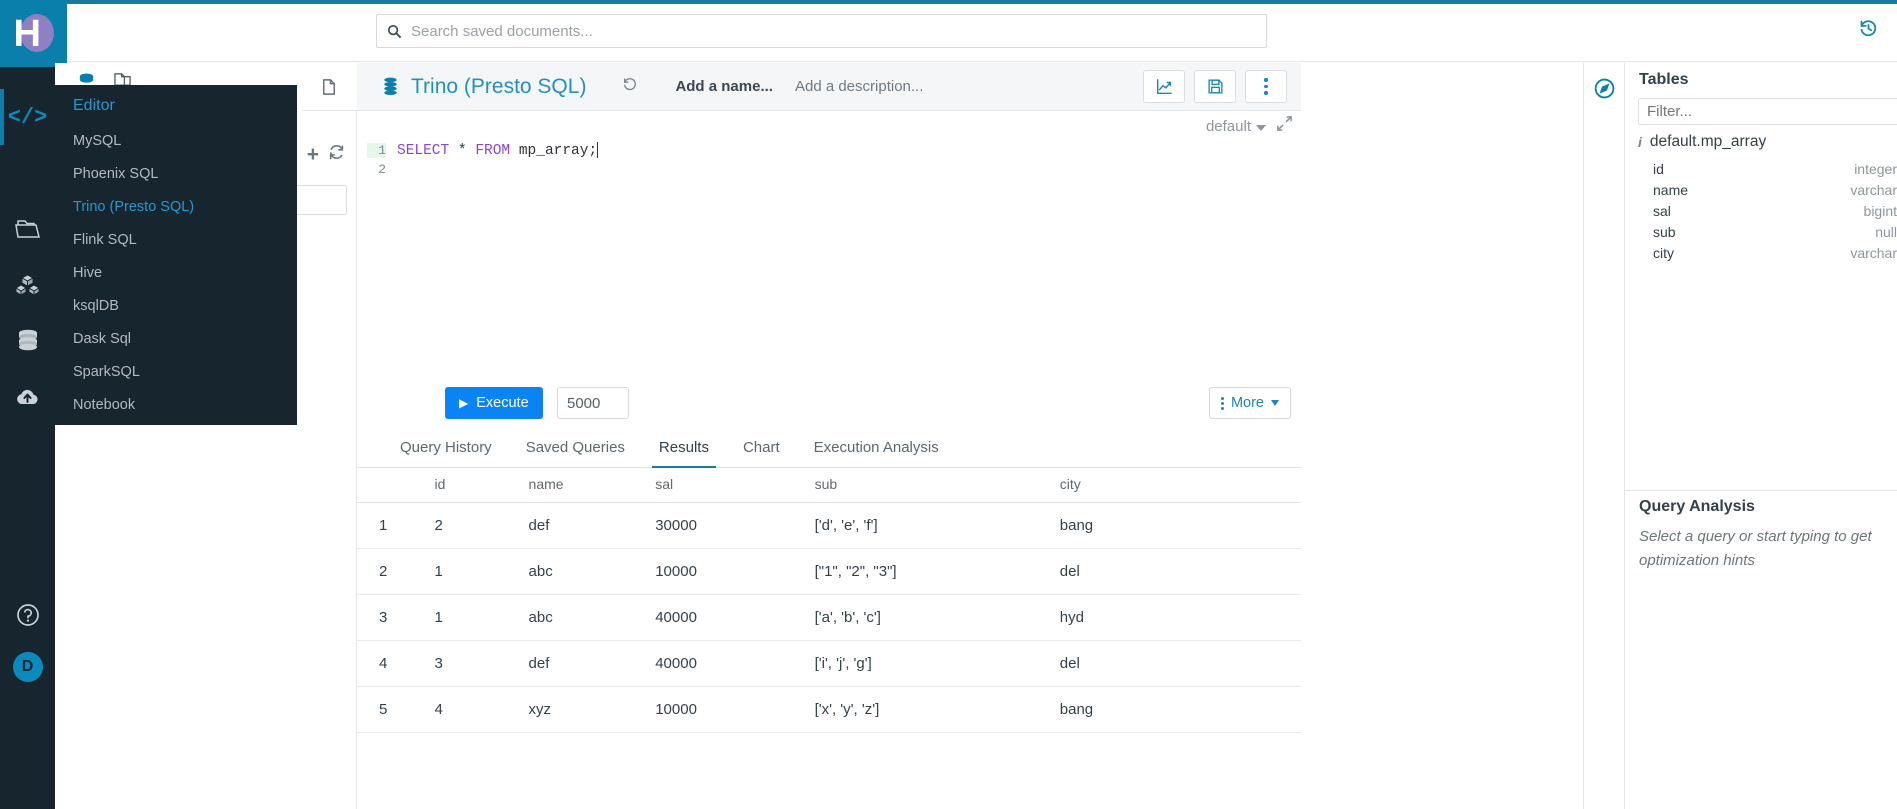  I want to click on cell-id: 4, so click(477, 709).